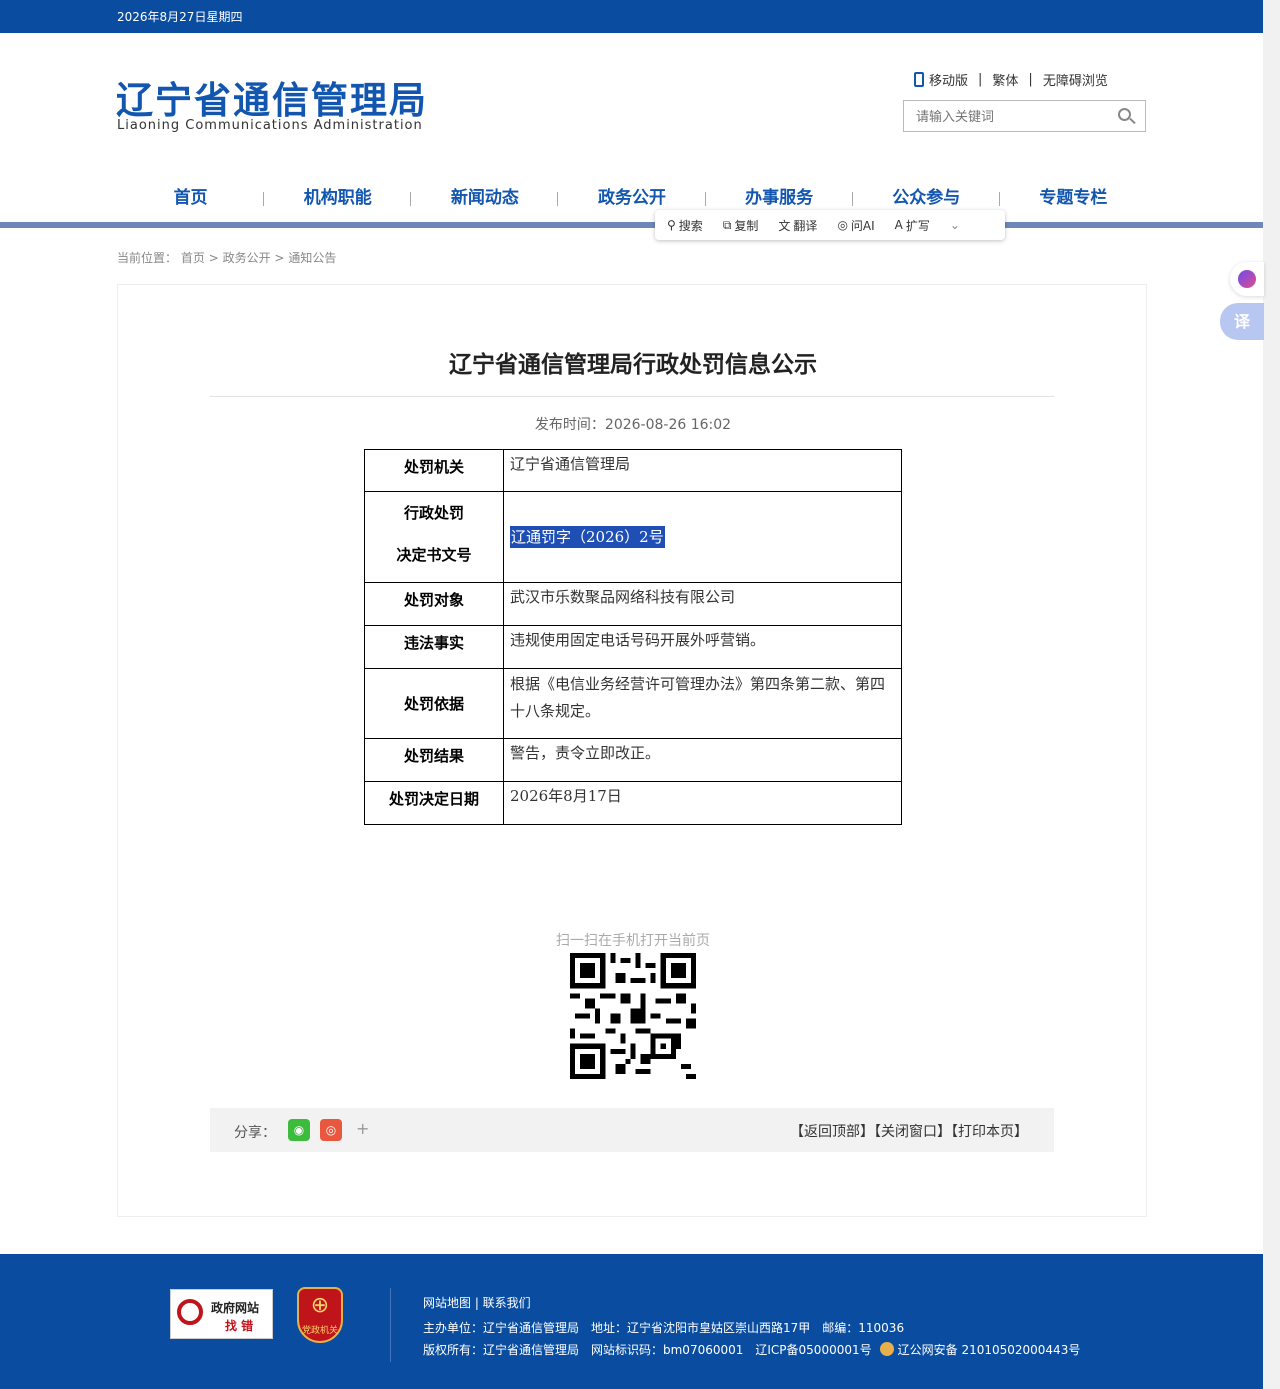 The width and height of the screenshot is (1280, 1389). What do you see at coordinates (909, 1131) in the screenshot?
I see `page-actions: 【返回顶部】【关闭窗口】【打印本页】` at bounding box center [909, 1131].